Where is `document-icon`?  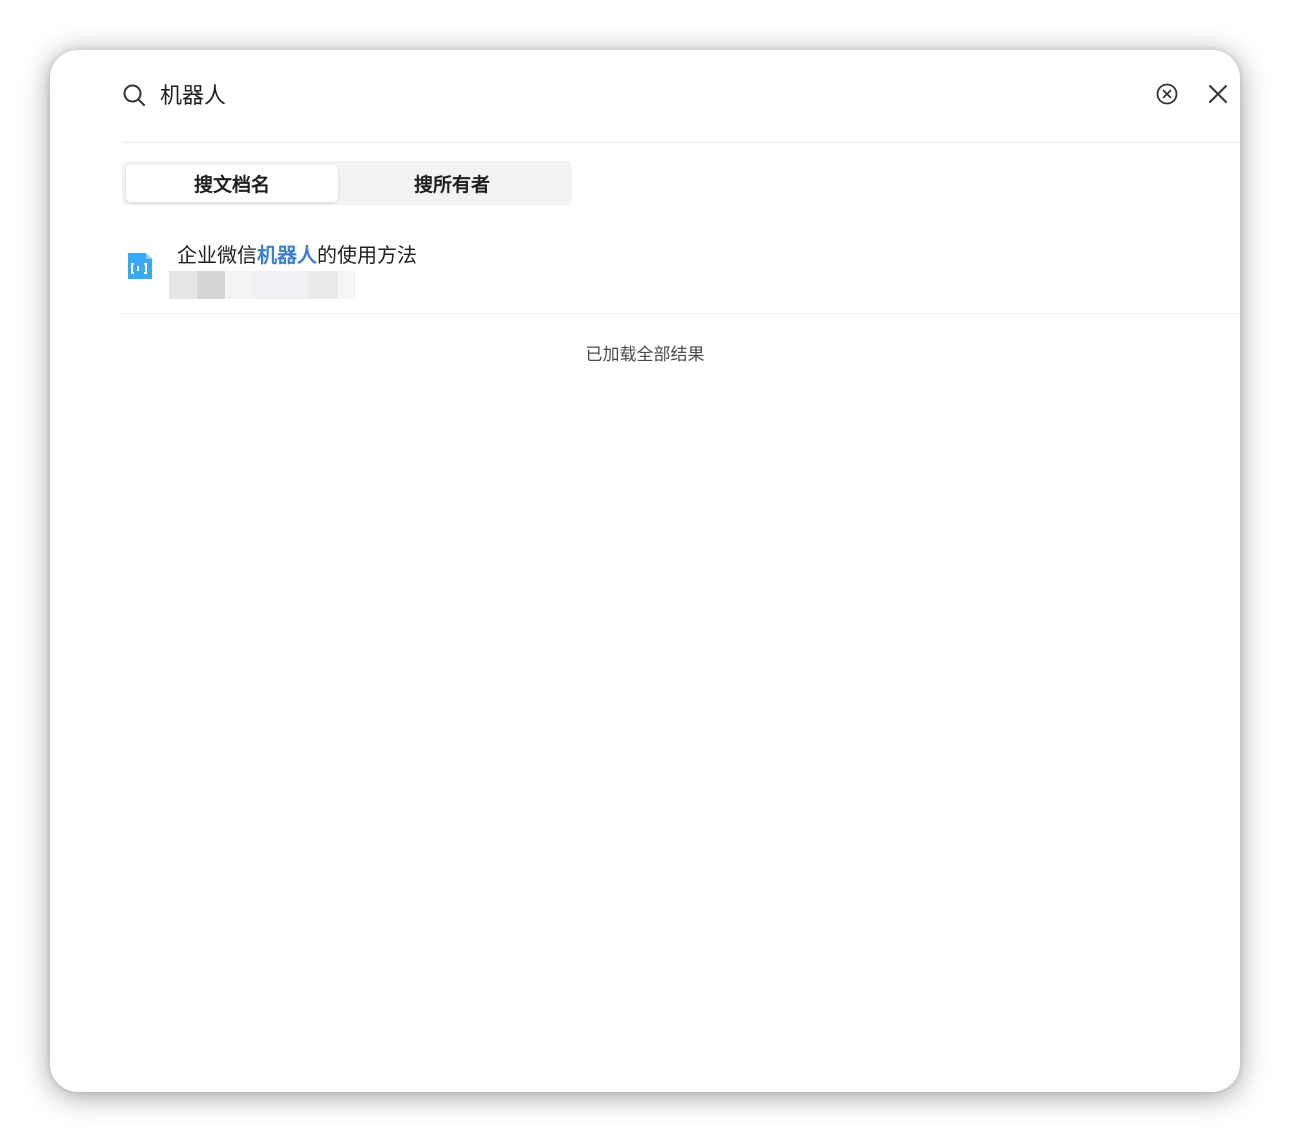 document-icon is located at coordinates (140, 266).